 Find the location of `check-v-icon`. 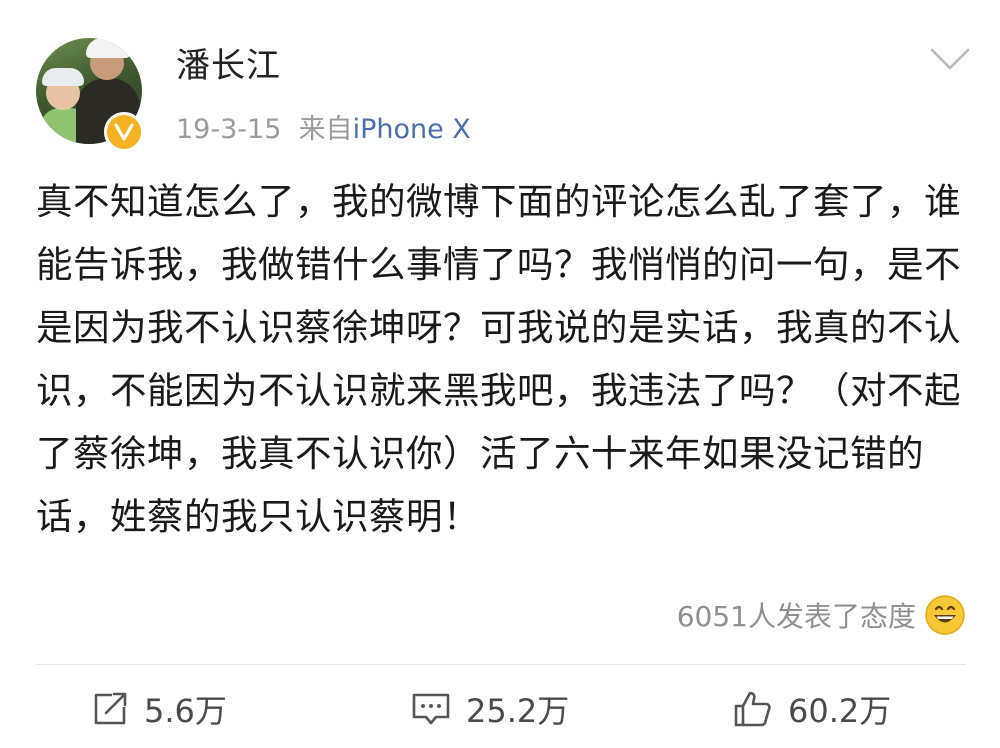

check-v-icon is located at coordinates (124, 132).